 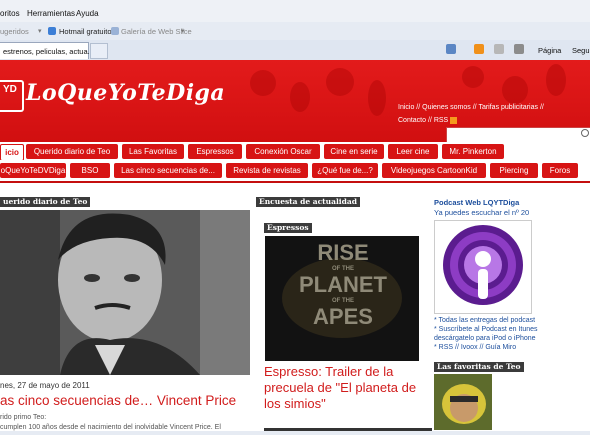 I want to click on fav-sugeridos: ugeridos, so click(x=14, y=31).